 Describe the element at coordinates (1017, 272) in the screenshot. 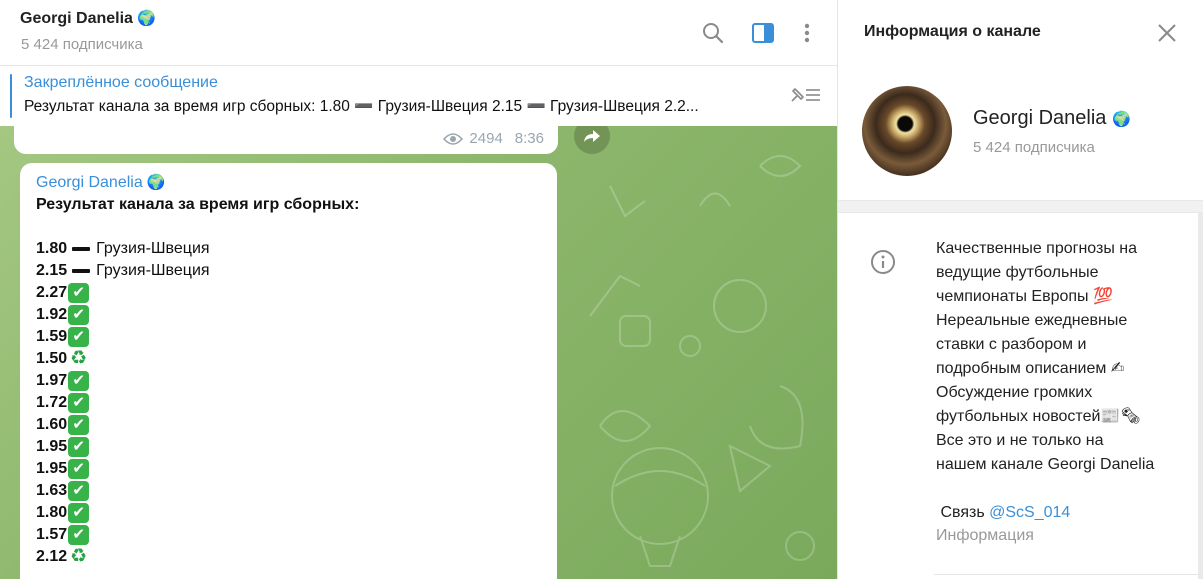

I see `description-line: ведущие футбольные` at that location.